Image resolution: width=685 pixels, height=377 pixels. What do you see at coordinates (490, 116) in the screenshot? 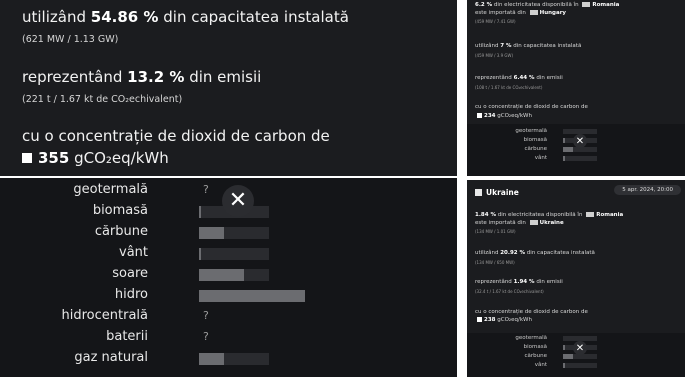
I see `intensity-value: 234` at bounding box center [490, 116].